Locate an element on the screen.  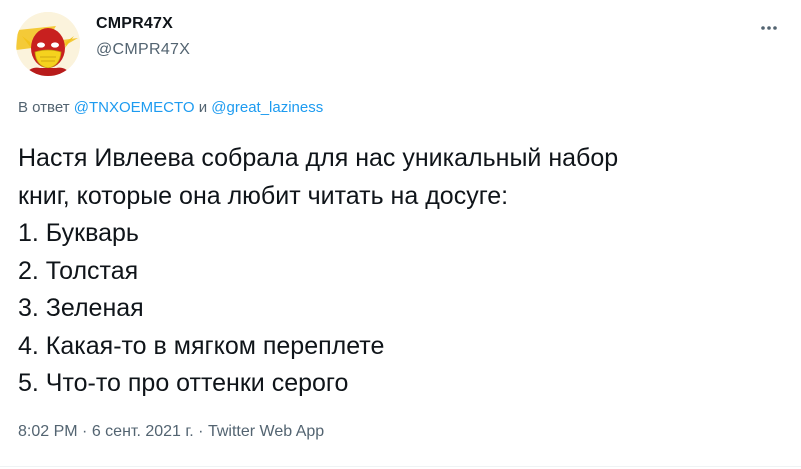
tweet-time-link: 8:02 PM · 6 сент. 2021 г. is located at coordinates (106, 431).